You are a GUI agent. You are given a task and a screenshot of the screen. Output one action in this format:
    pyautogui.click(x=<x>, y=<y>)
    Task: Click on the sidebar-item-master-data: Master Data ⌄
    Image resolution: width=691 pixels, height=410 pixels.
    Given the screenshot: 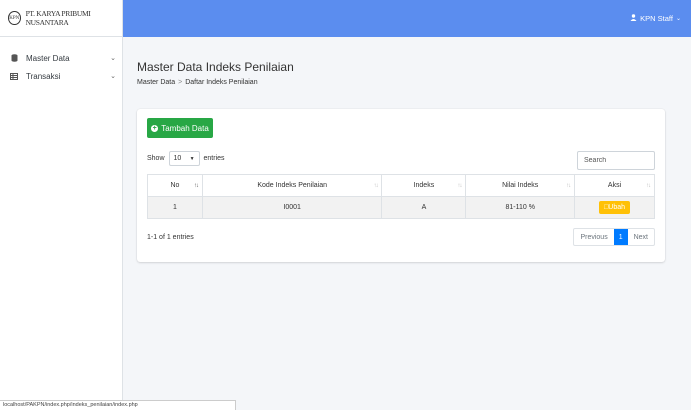 What is the action you would take?
    pyautogui.click(x=61, y=58)
    